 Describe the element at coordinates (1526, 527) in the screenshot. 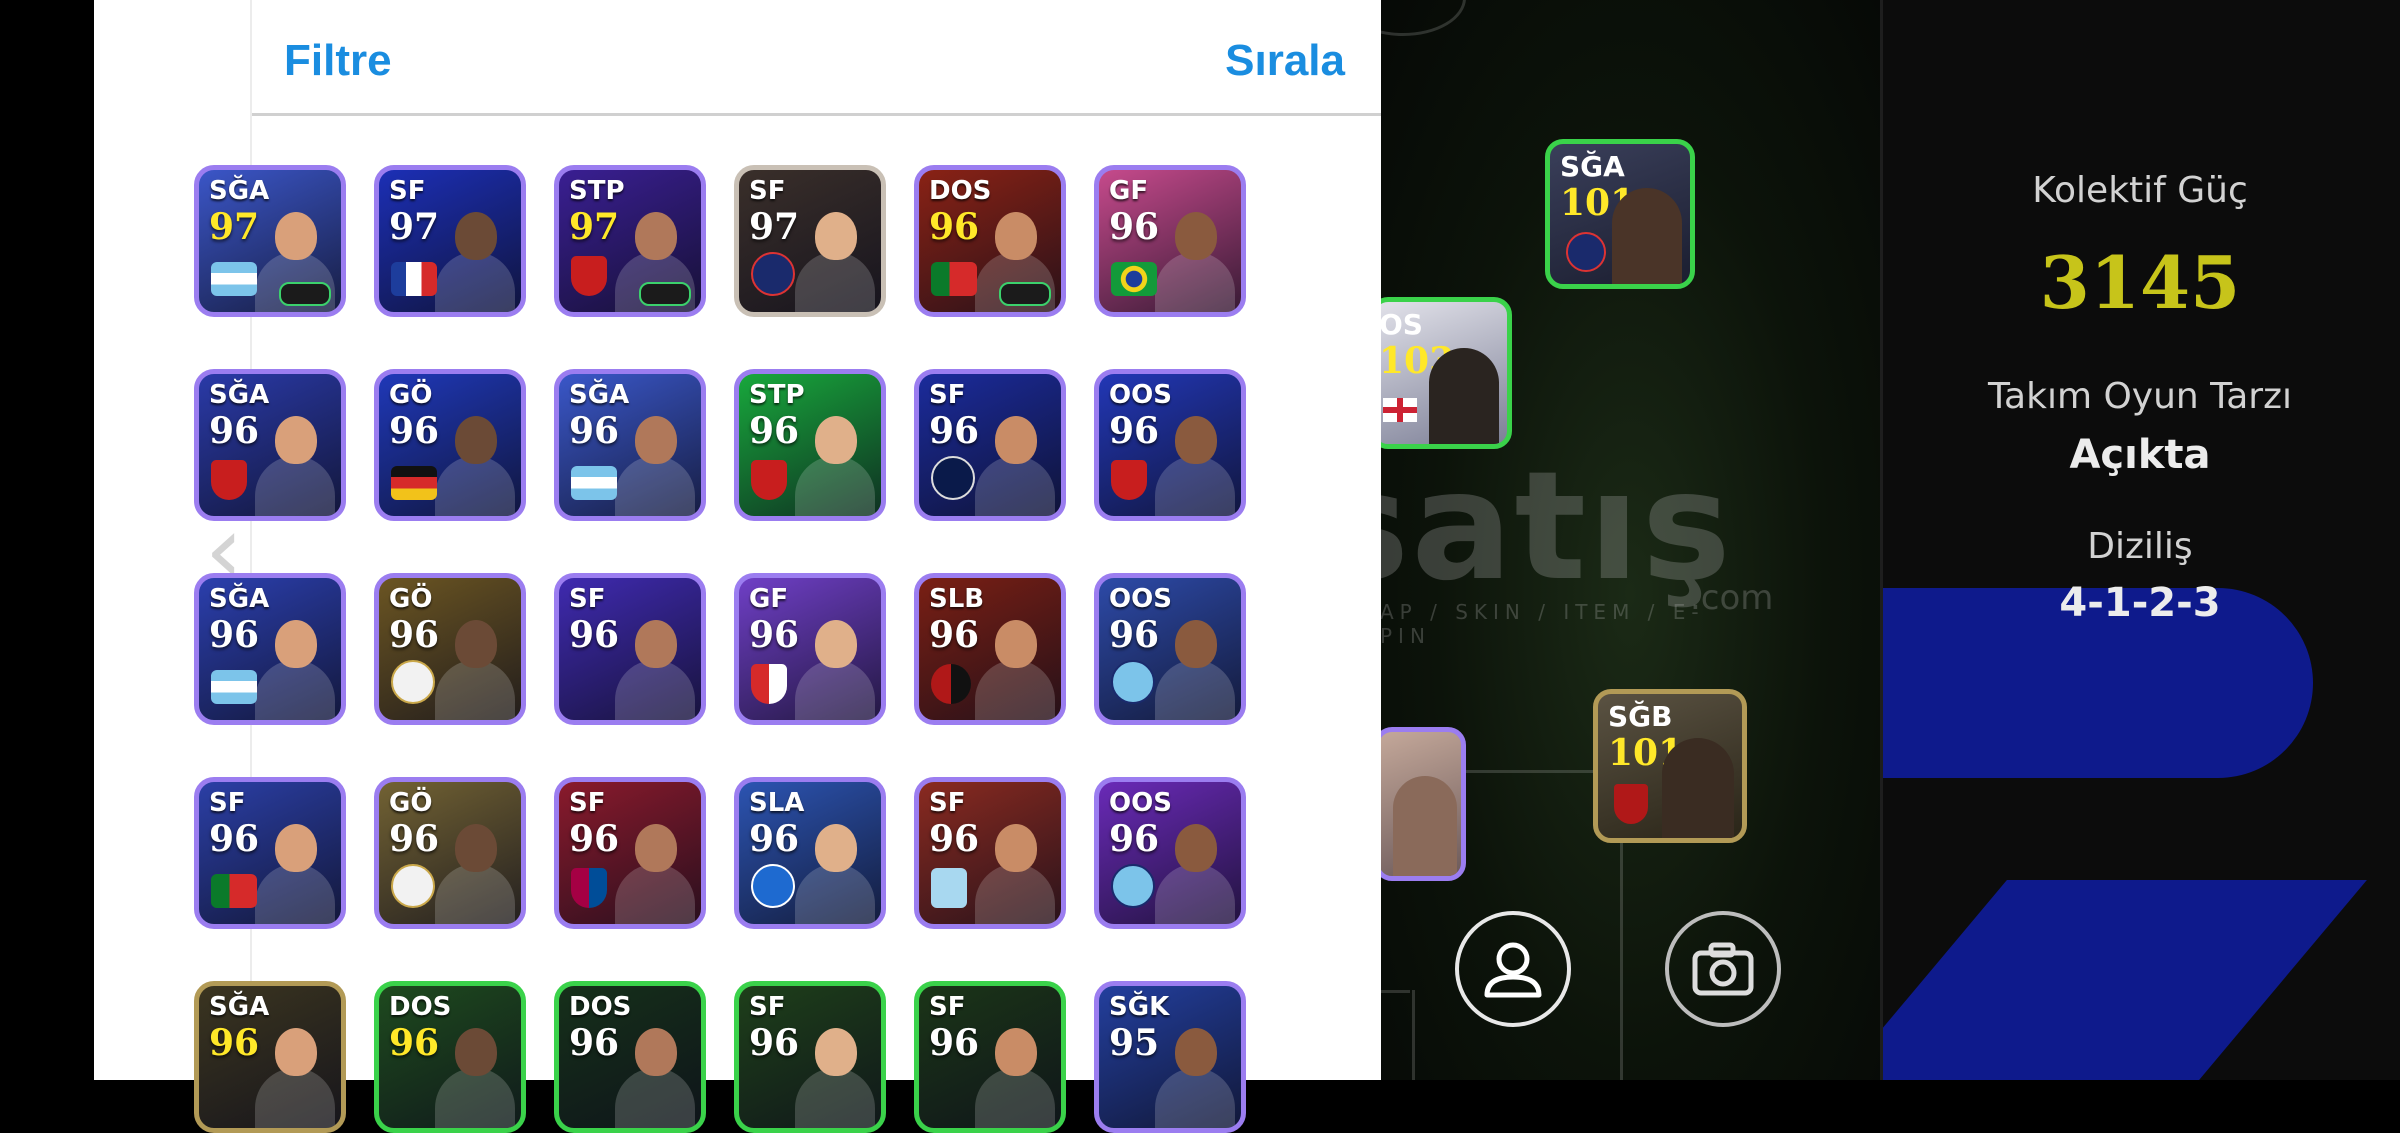

I see `watermark-text: satış` at that location.